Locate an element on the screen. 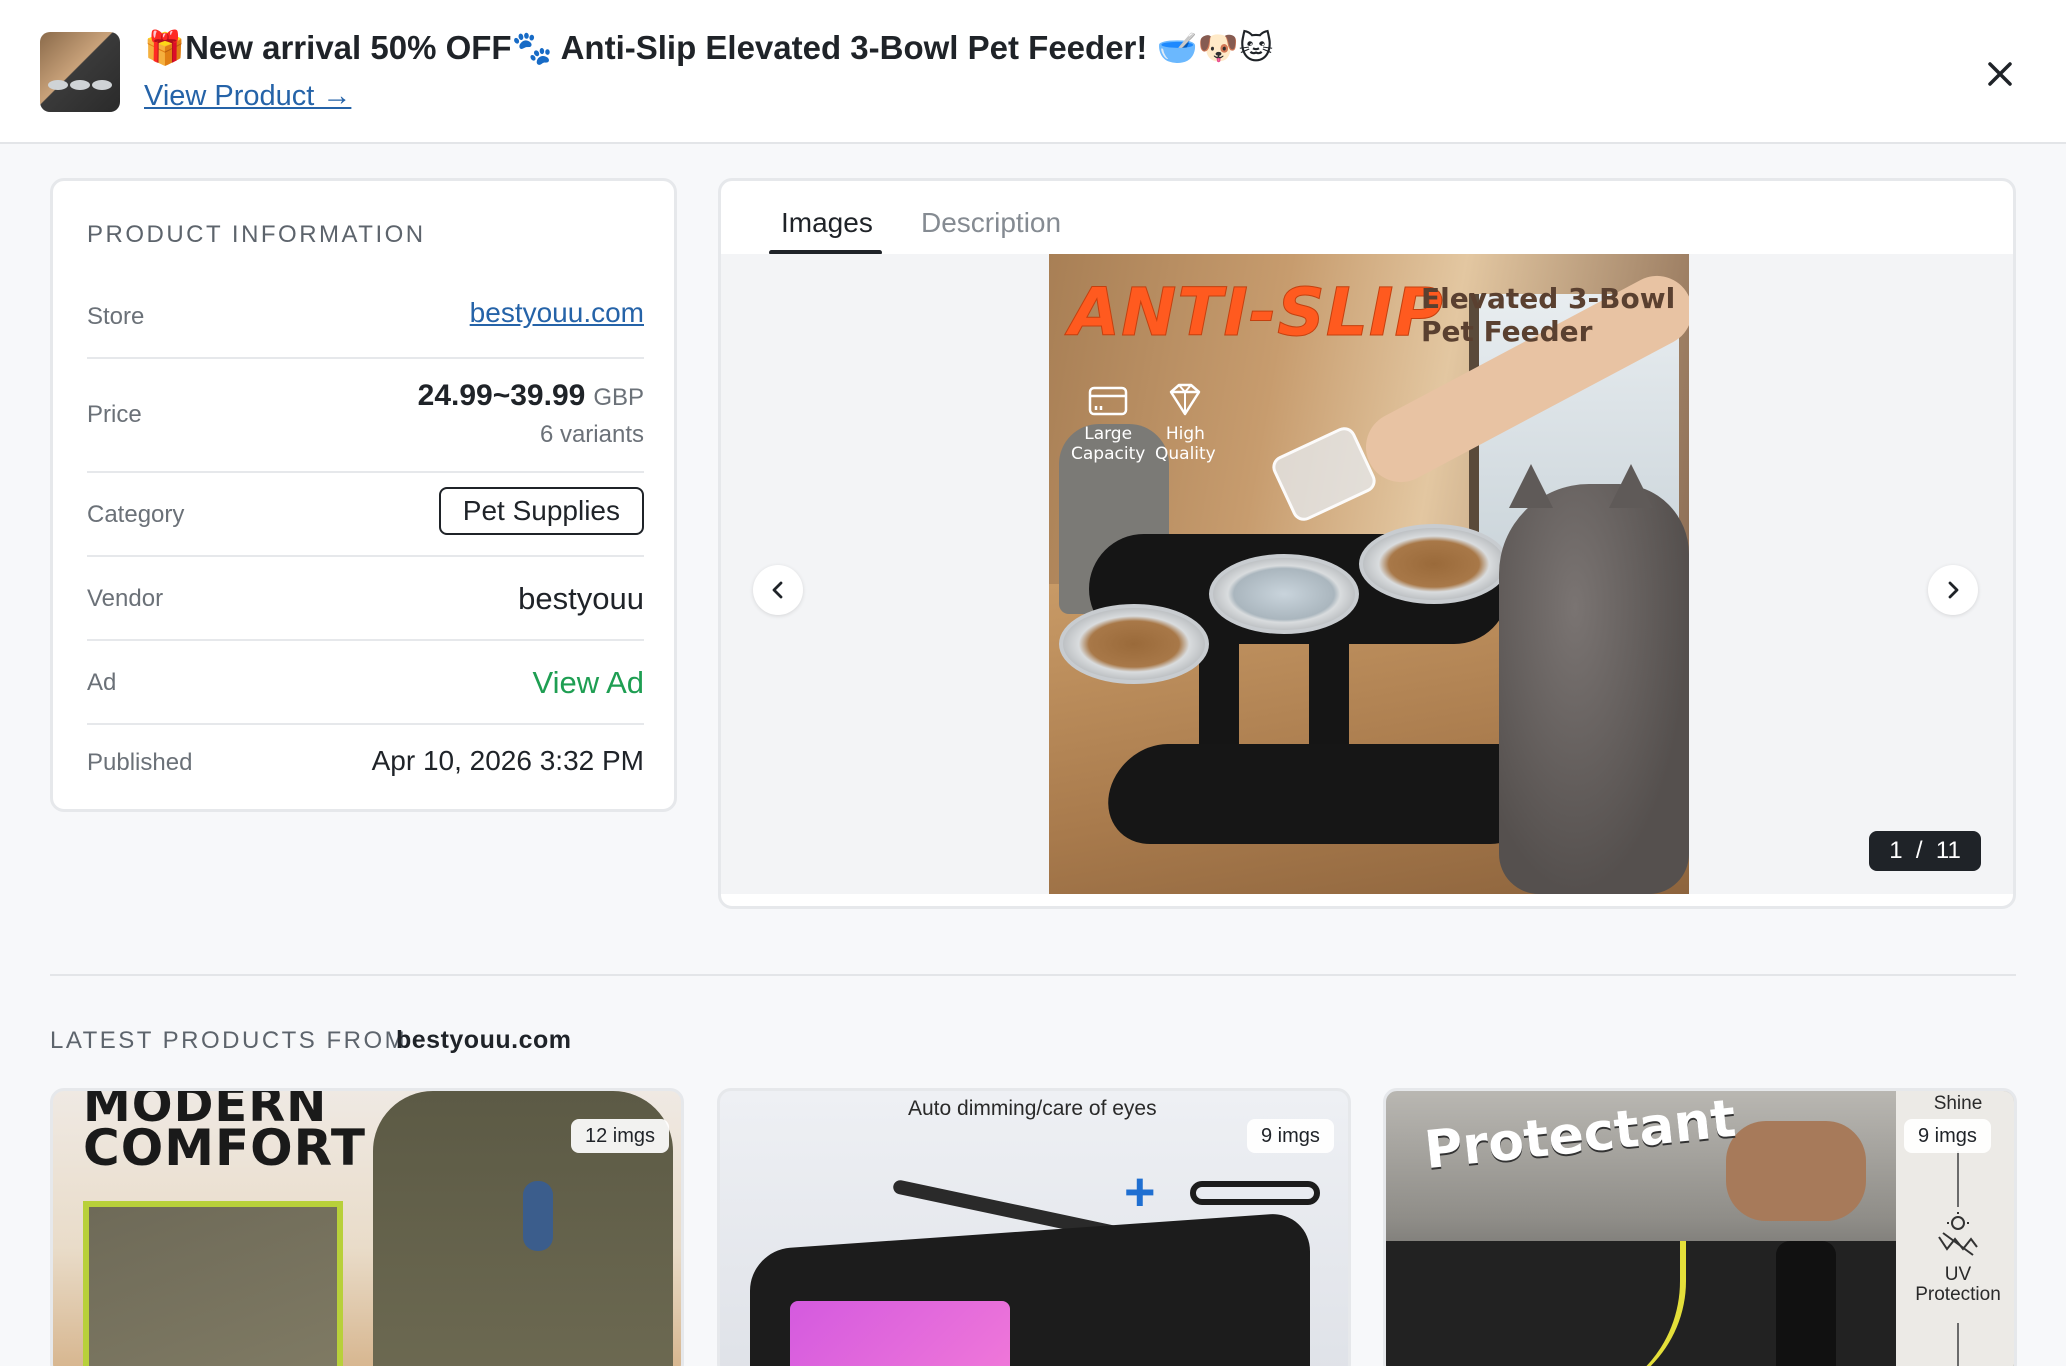 The image size is (2066, 1366). chevron-right-icon is located at coordinates (1953, 590).